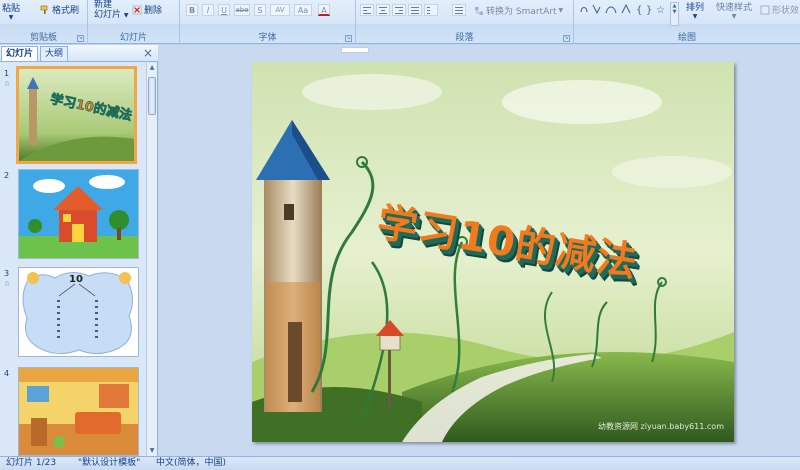 The width and height of the screenshot is (800, 470). Describe the element at coordinates (431, 10) in the screenshot. I see `columns-button` at that location.